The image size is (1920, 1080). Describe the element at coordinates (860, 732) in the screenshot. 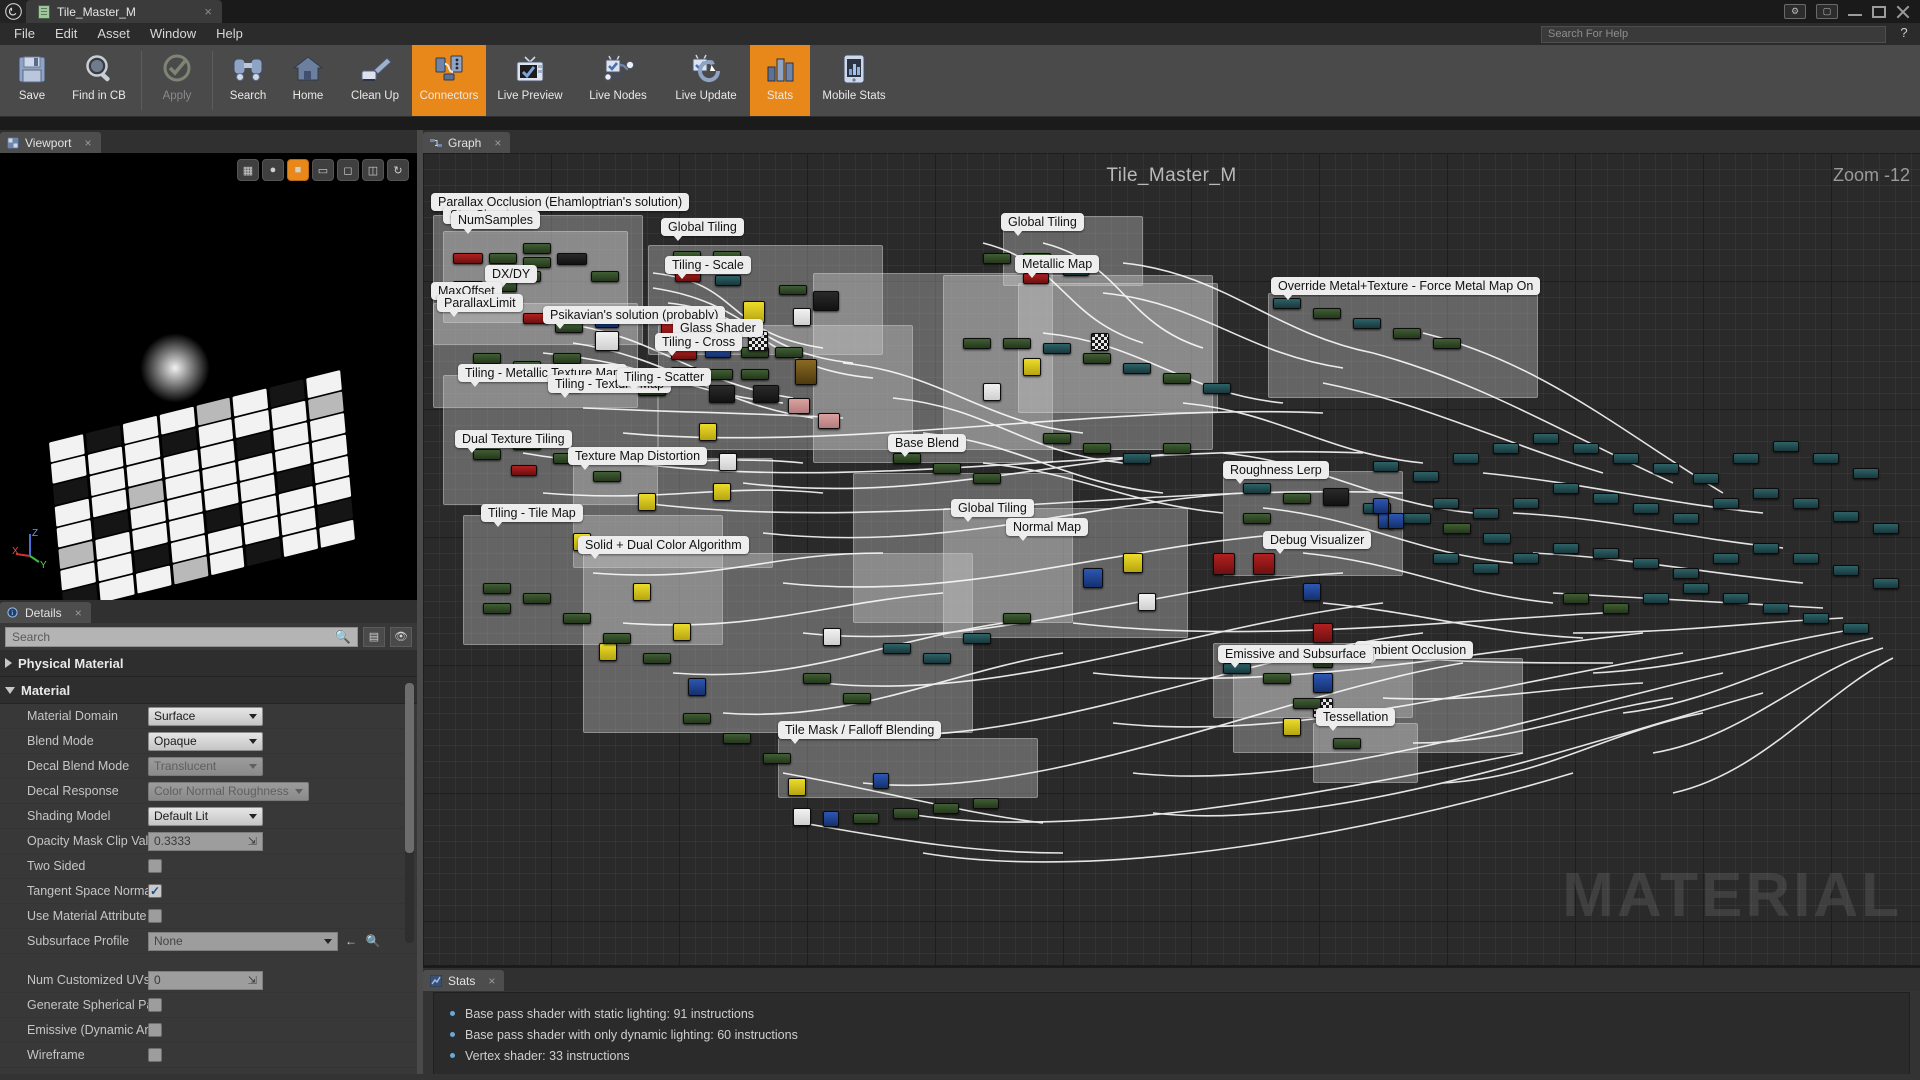

I see `graph-comment-label: Tile Mask / Falloff Blending` at that location.